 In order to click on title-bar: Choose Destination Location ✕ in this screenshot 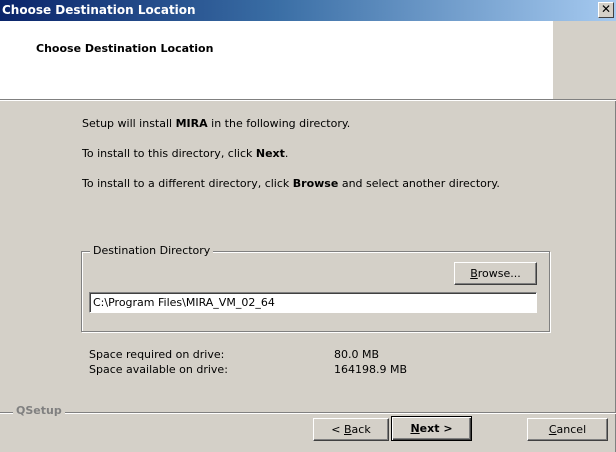, I will do `click(308, 10)`.